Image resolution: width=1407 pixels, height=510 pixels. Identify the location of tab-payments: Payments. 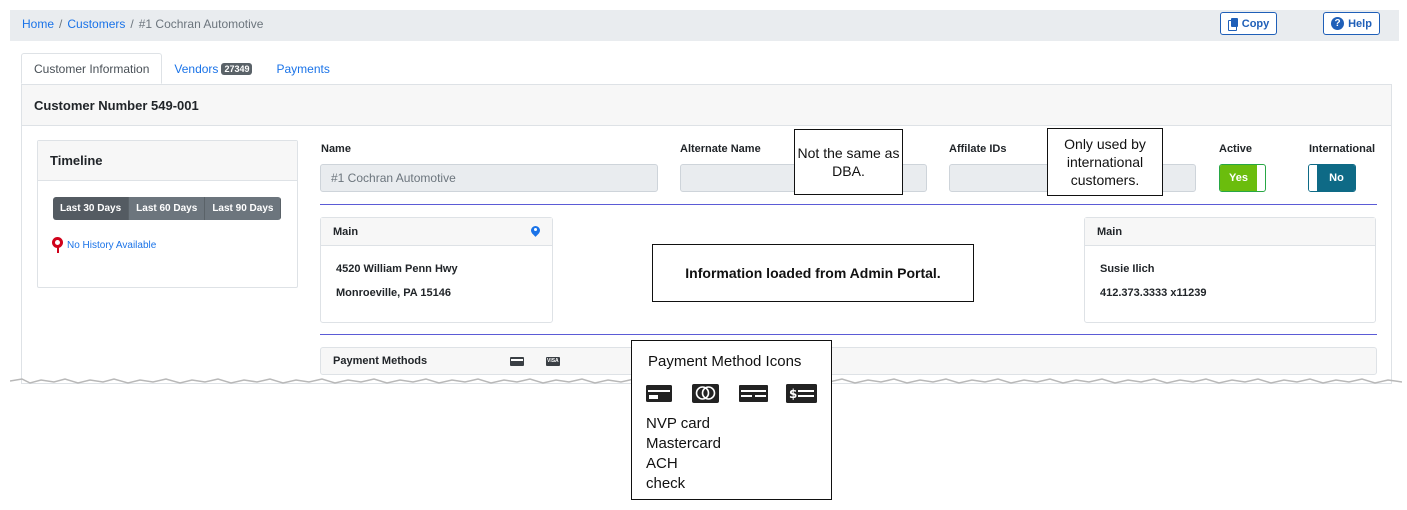
(302, 68).